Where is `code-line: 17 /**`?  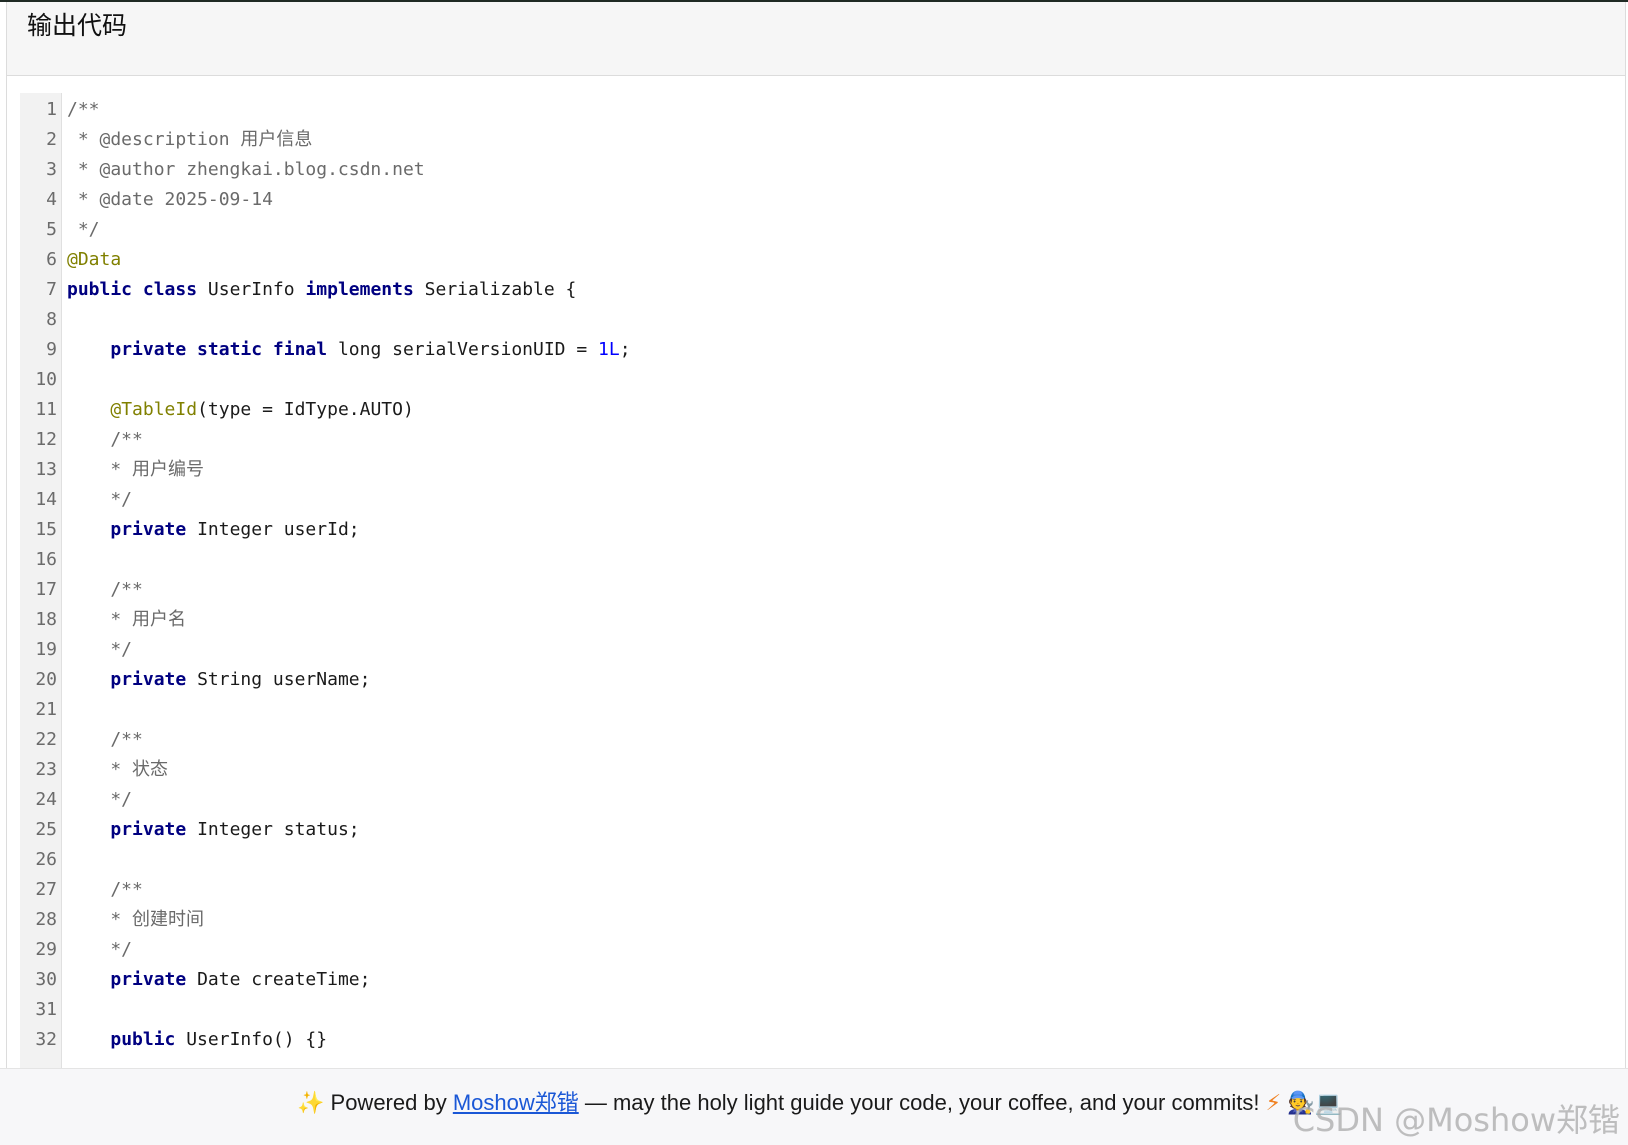 code-line: 17 /** is located at coordinates (815, 590).